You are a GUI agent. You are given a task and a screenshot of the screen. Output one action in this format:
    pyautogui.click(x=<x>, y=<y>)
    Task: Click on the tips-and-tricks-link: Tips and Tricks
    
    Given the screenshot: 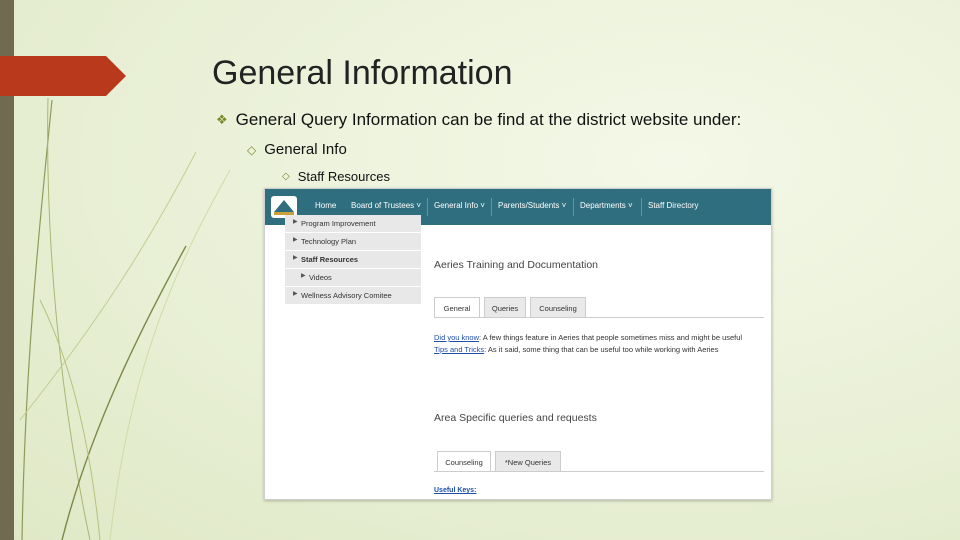 What is the action you would take?
    pyautogui.click(x=459, y=349)
    